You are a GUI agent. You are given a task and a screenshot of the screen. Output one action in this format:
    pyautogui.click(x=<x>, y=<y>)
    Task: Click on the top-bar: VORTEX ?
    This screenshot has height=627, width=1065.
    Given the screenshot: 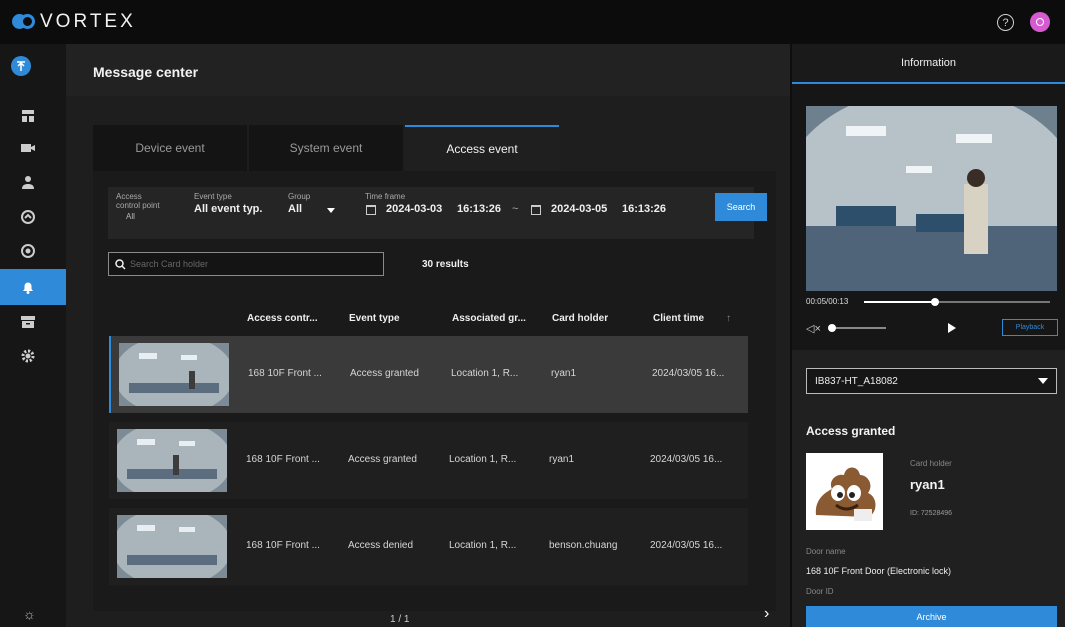 What is the action you would take?
    pyautogui.click(x=532, y=22)
    